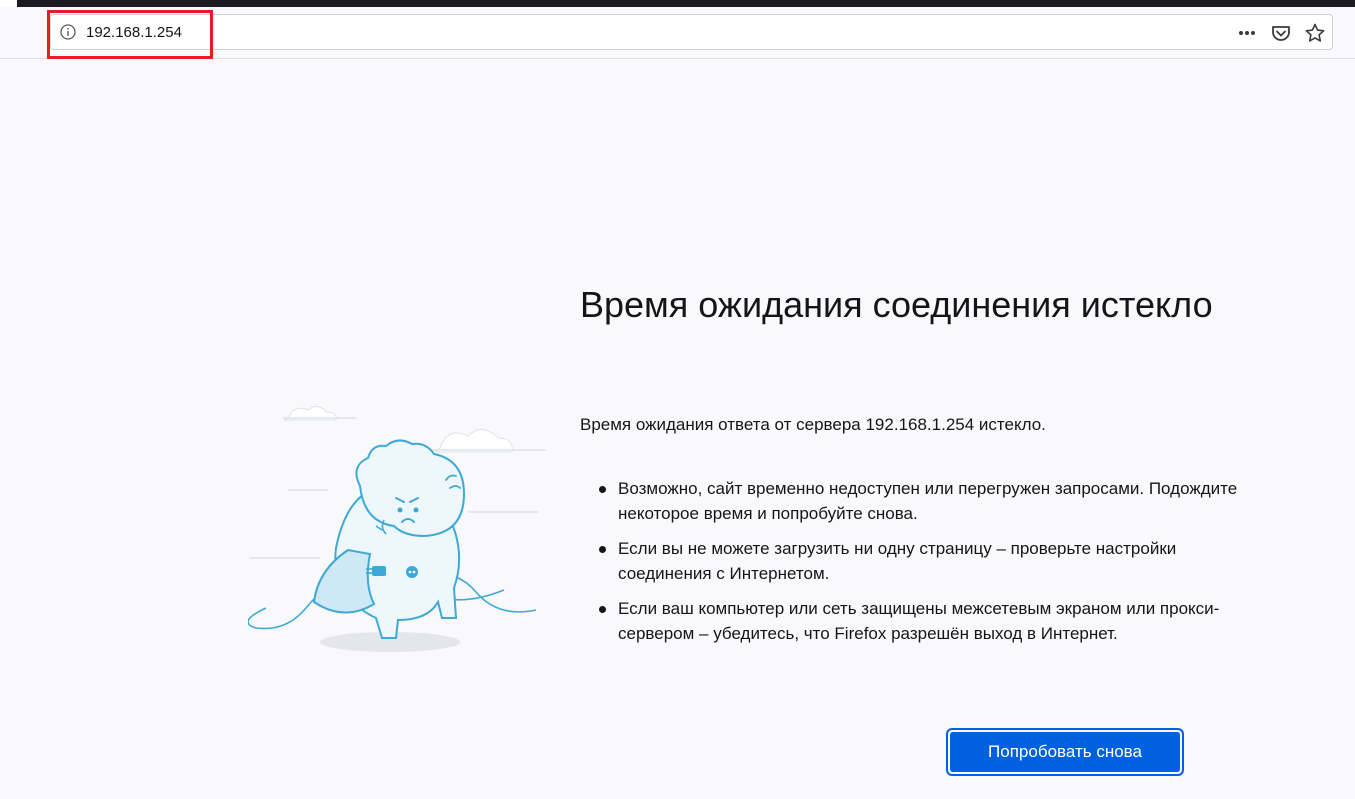 The image size is (1355, 799). I want to click on info-icon, so click(68, 32).